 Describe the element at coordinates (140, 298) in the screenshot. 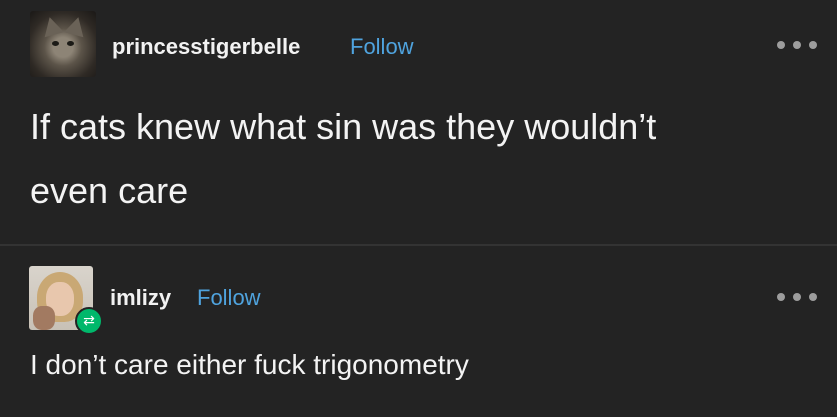

I see `username-imlizy: imlizy` at that location.